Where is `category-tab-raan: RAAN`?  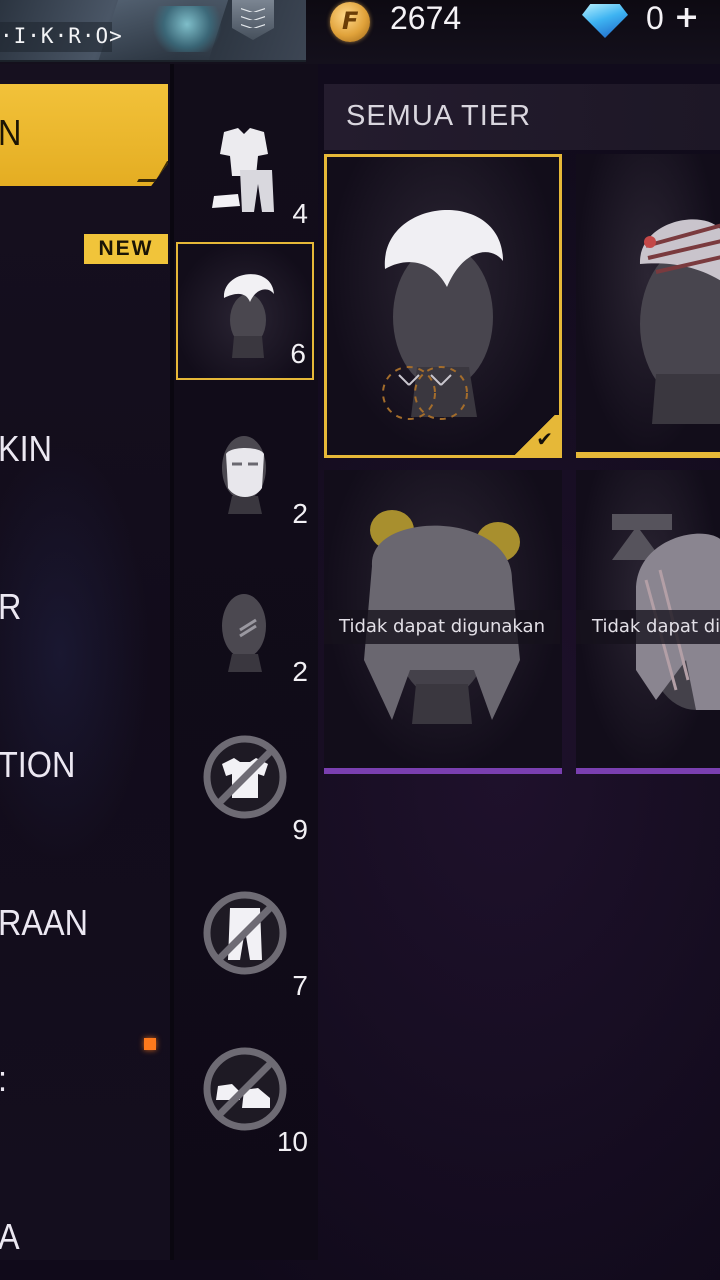 category-tab-raan: RAAN is located at coordinates (44, 923).